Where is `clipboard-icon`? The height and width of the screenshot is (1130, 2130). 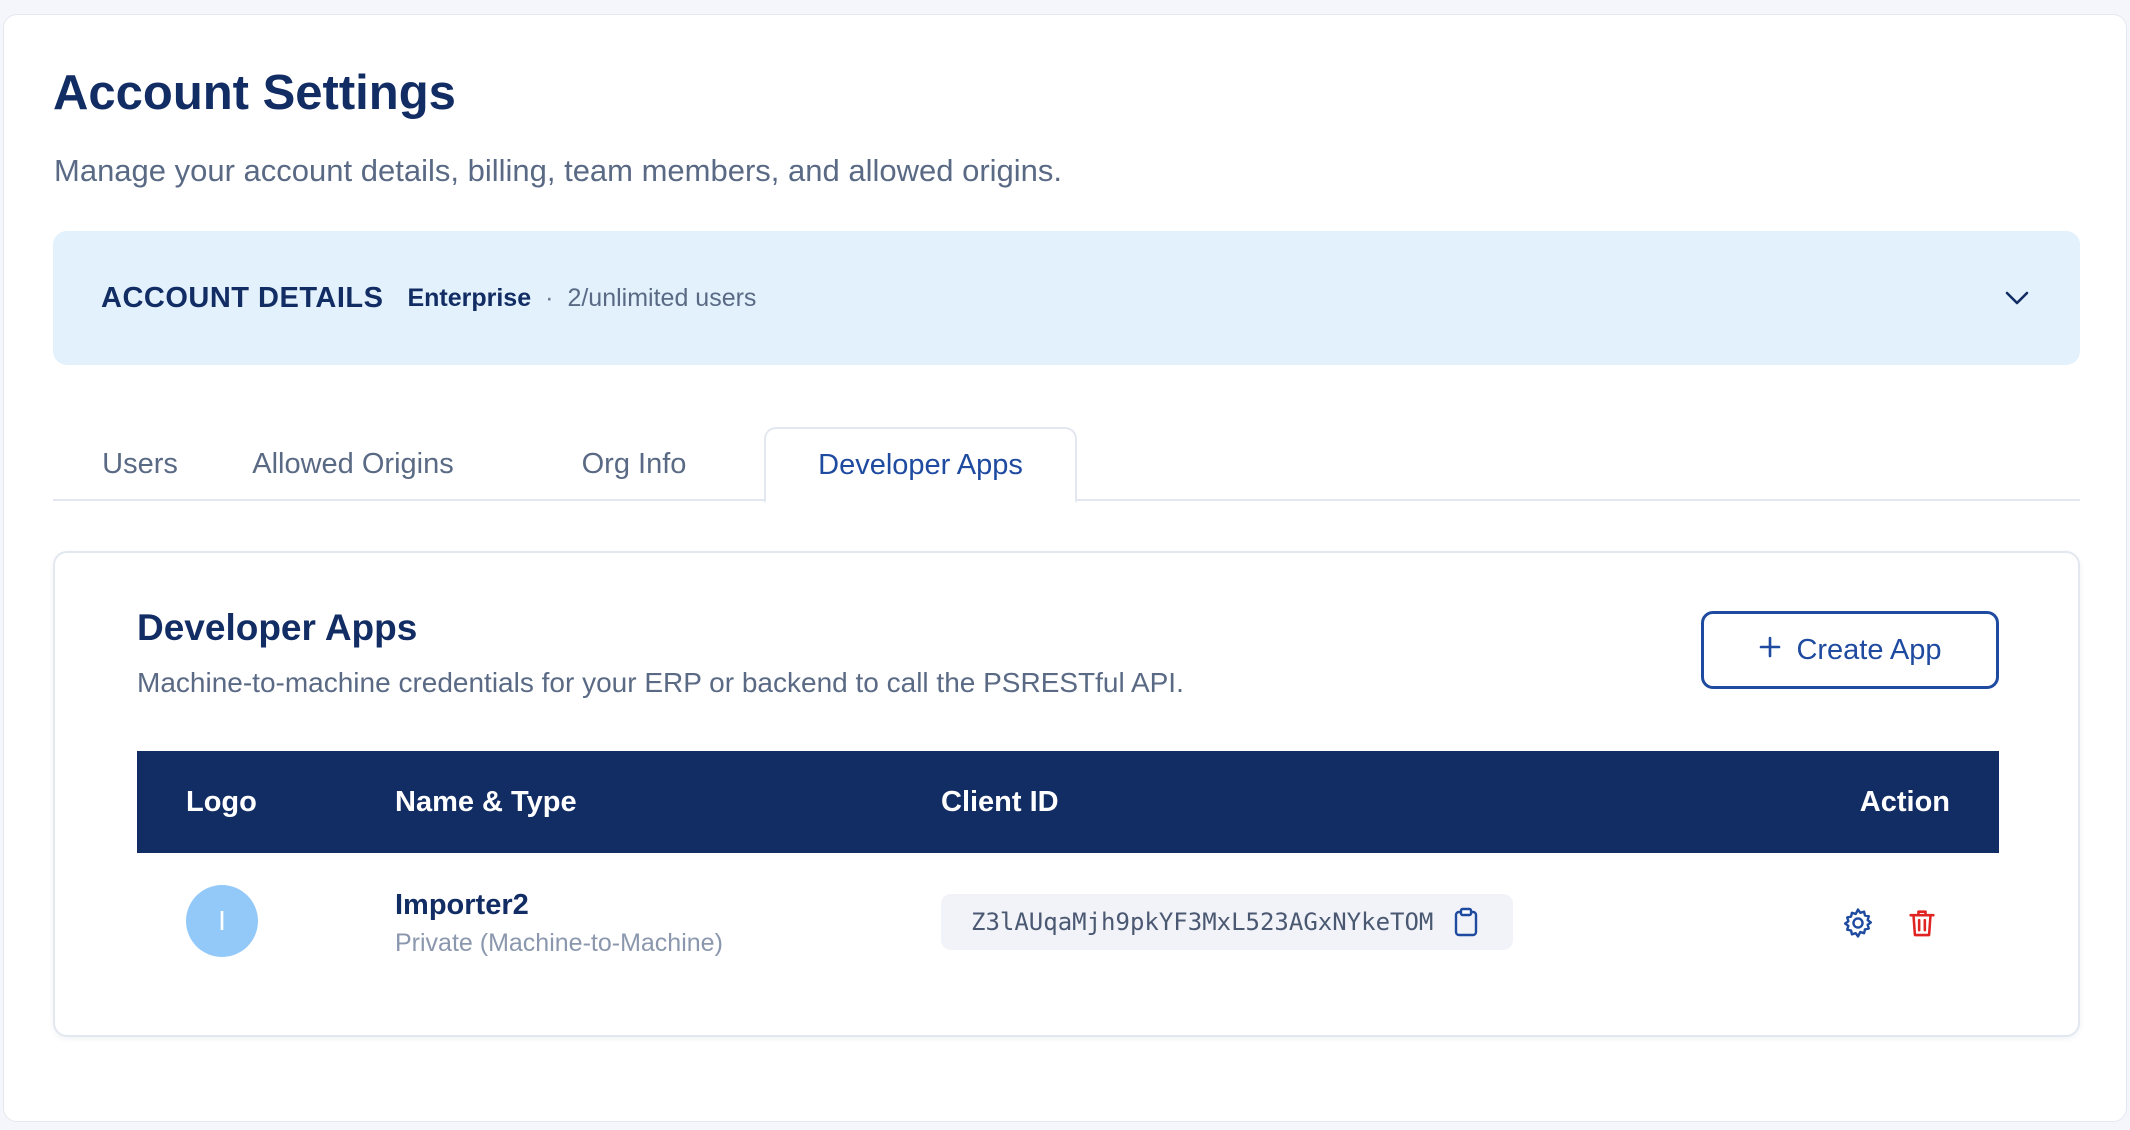 clipboard-icon is located at coordinates (1466, 922).